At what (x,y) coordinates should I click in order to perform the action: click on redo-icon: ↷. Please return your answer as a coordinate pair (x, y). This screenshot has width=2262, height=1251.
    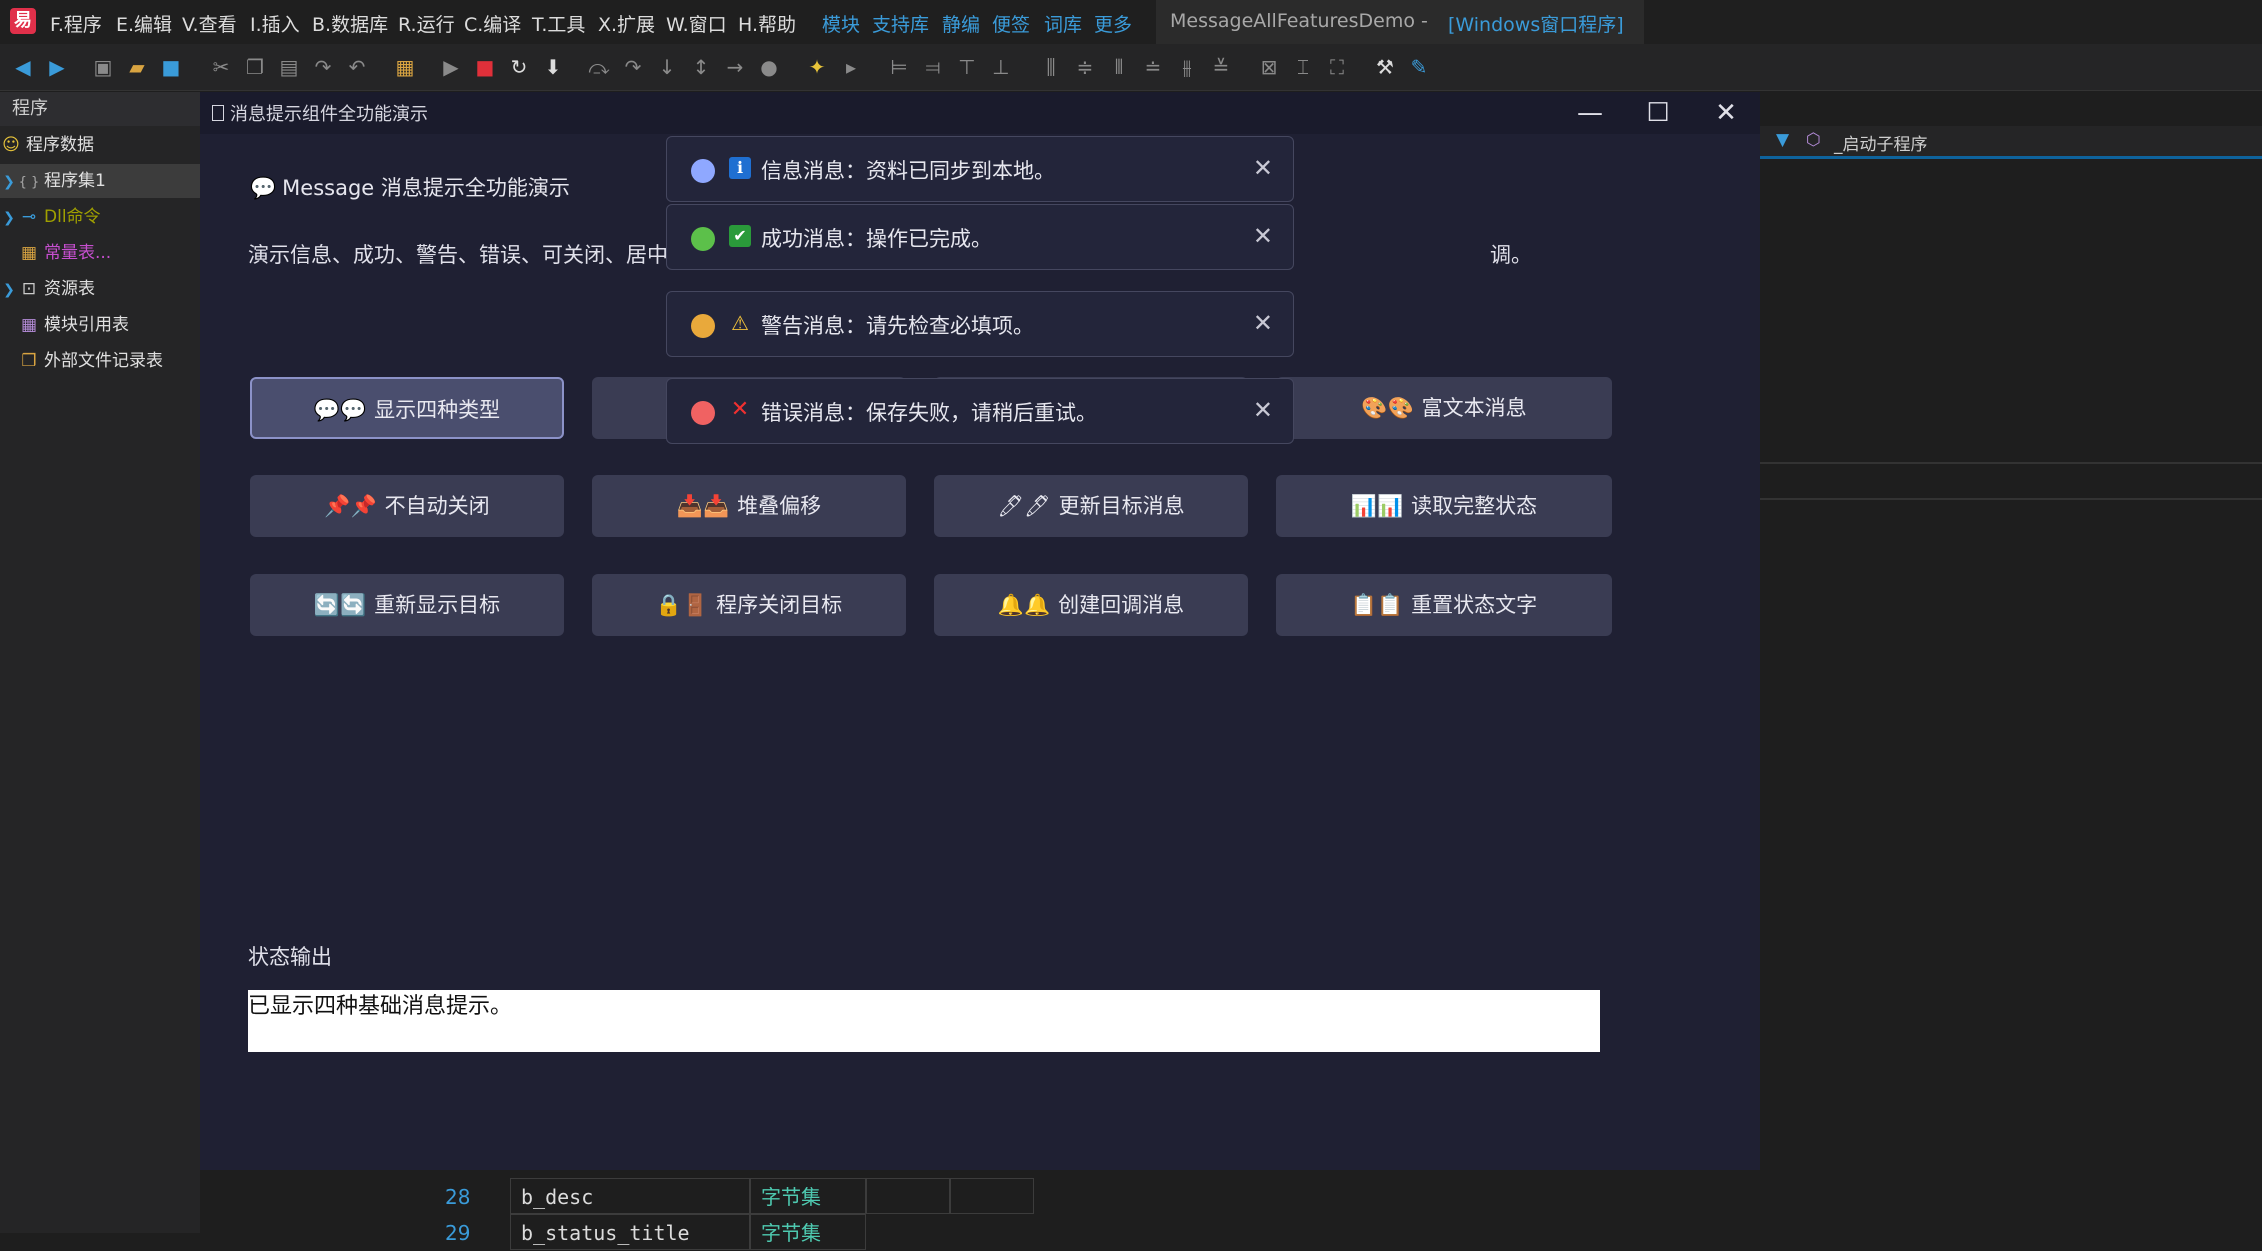
    Looking at the image, I should click on (323, 67).